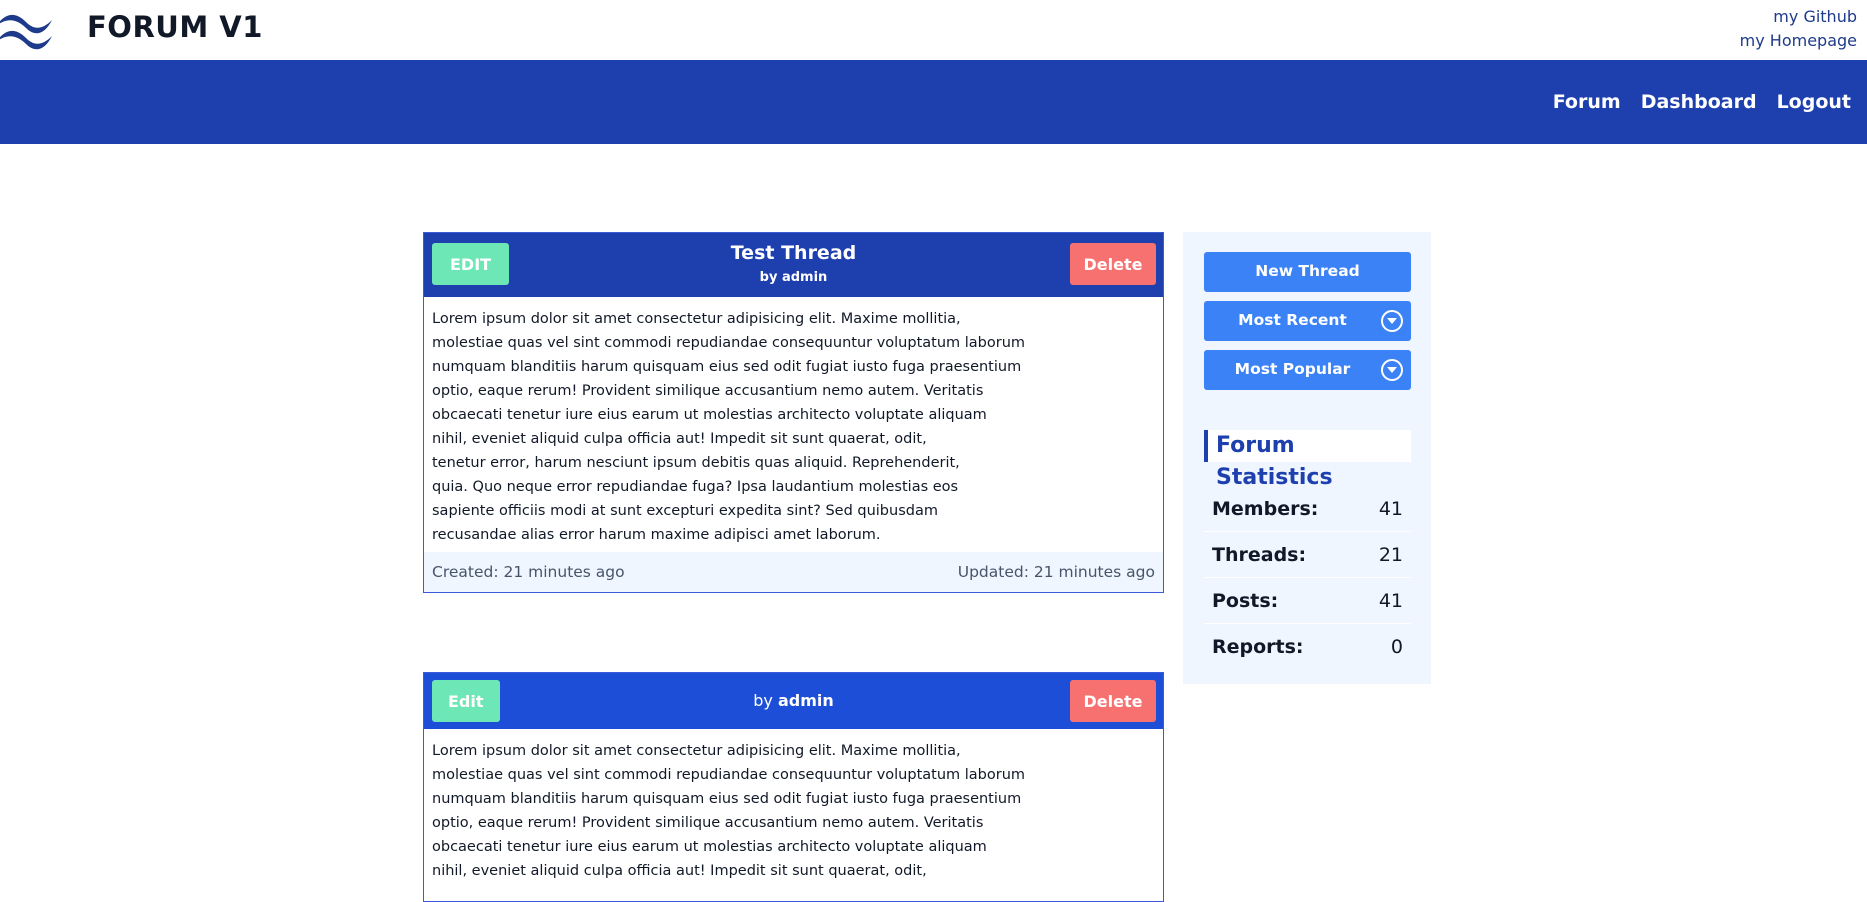 Image resolution: width=1867 pixels, height=902 pixels. I want to click on stat-reports: Reports: 0, so click(1307, 647).